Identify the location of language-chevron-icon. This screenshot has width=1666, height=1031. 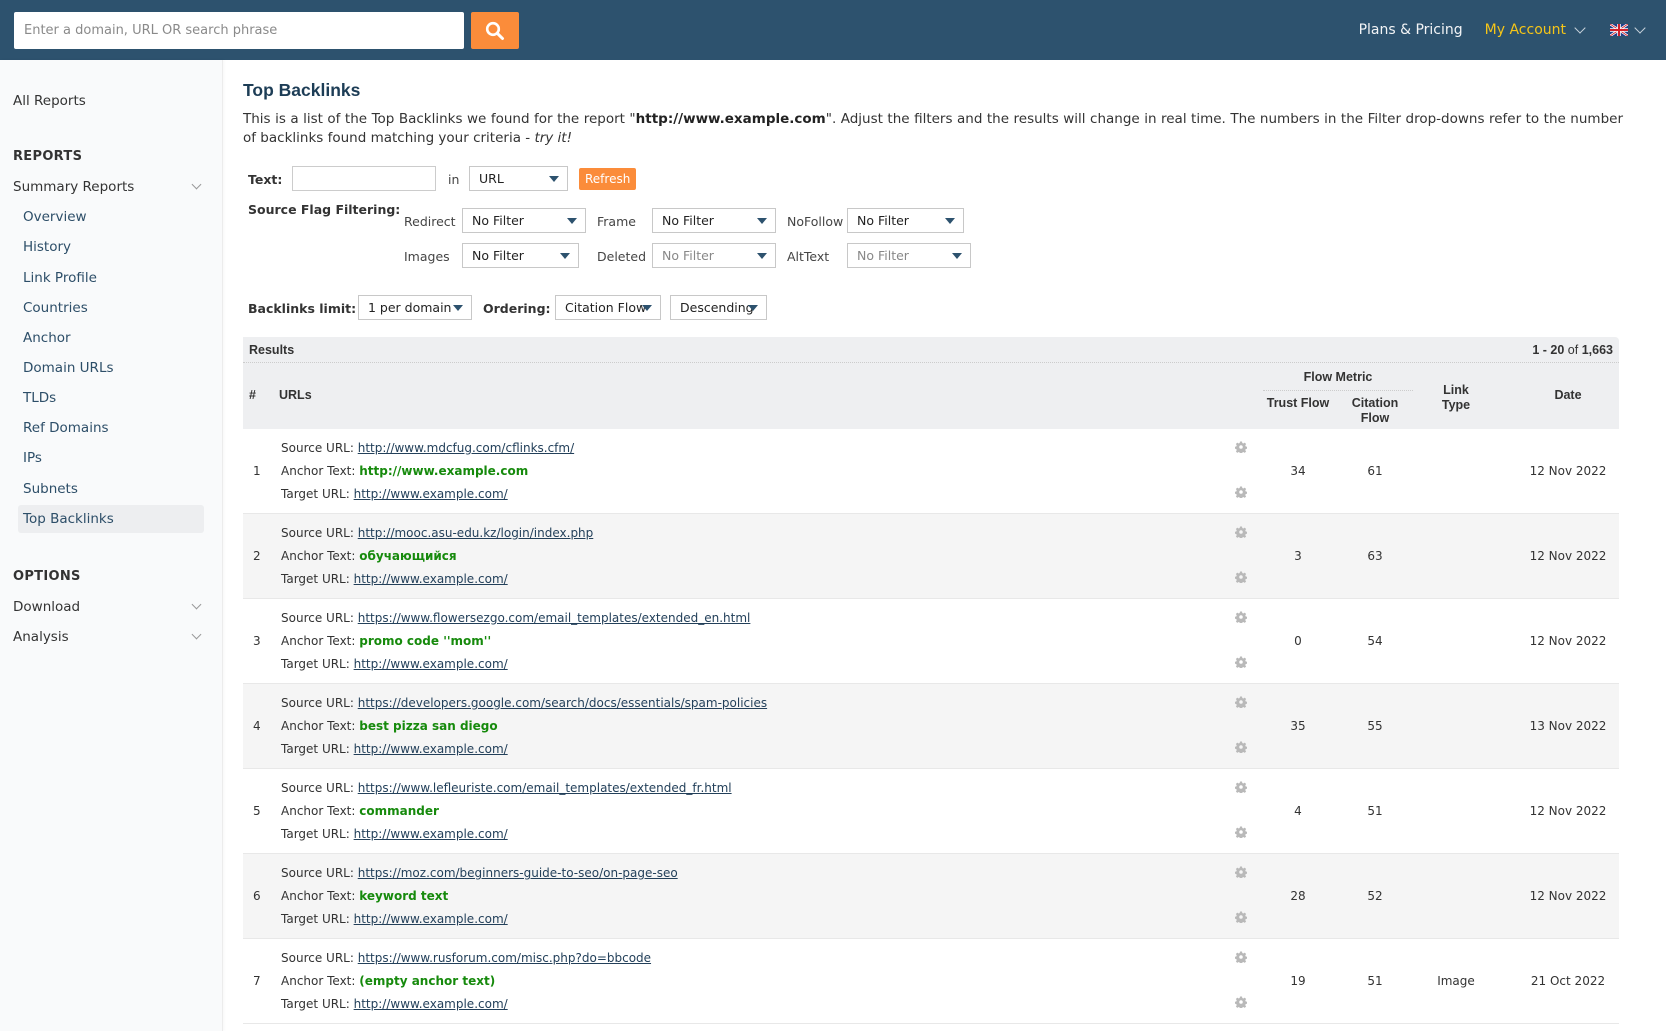
(1640, 27).